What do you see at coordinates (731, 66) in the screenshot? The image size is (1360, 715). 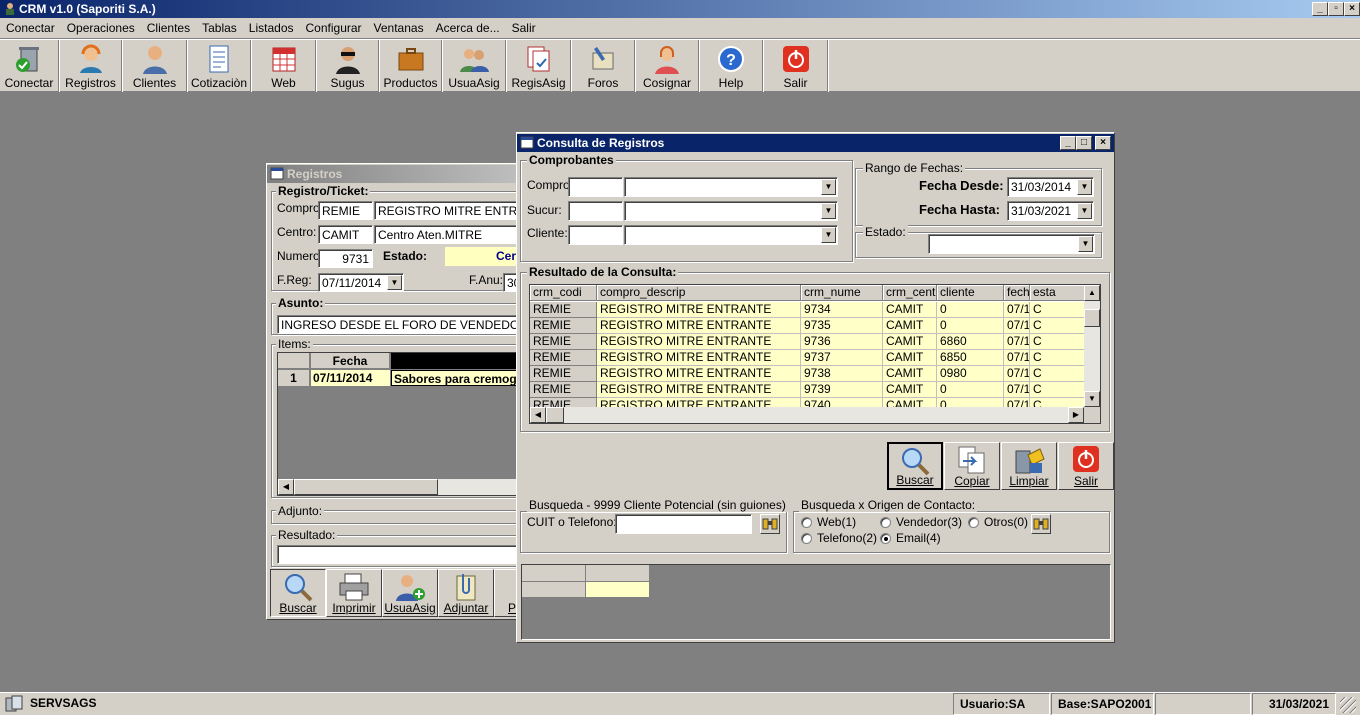 I see `toolbar-help-button: ? Help` at bounding box center [731, 66].